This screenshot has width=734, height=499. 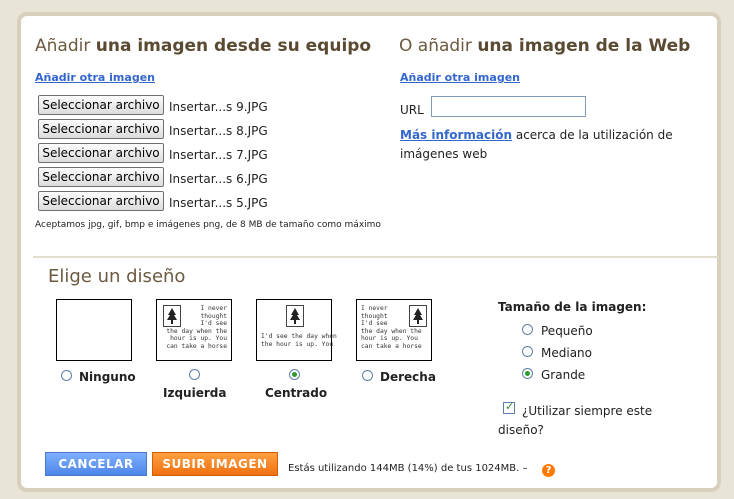 I want to click on select-file-button-2: Seleccionar archivo, so click(x=101, y=129).